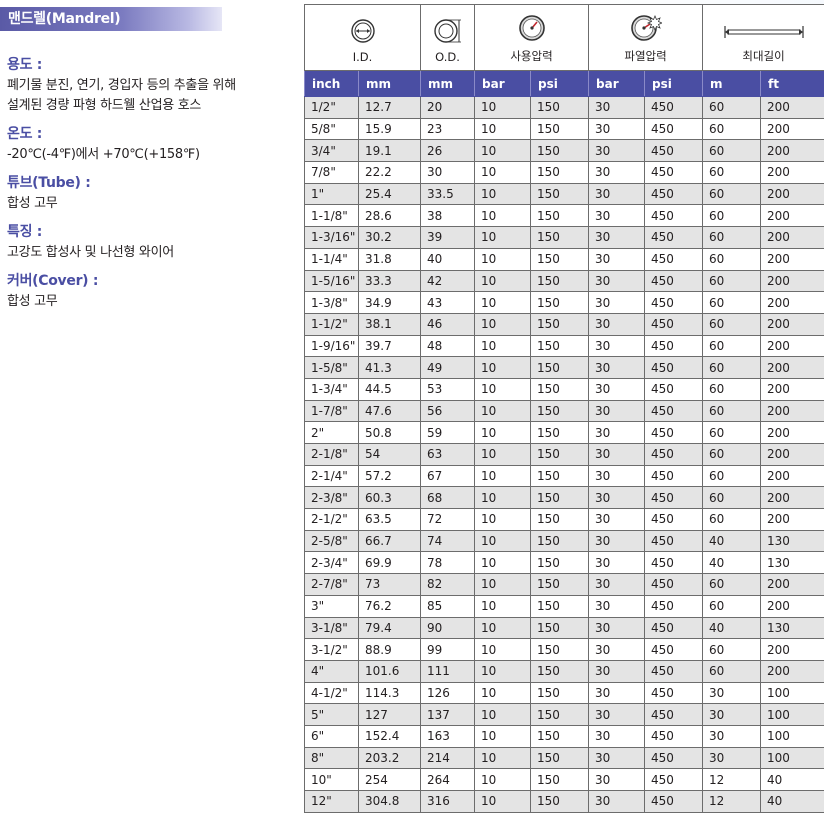 Image resolution: width=824 pixels, height=813 pixels. What do you see at coordinates (332, 238) in the screenshot?
I see `table-cell: 1-3/16"` at bounding box center [332, 238].